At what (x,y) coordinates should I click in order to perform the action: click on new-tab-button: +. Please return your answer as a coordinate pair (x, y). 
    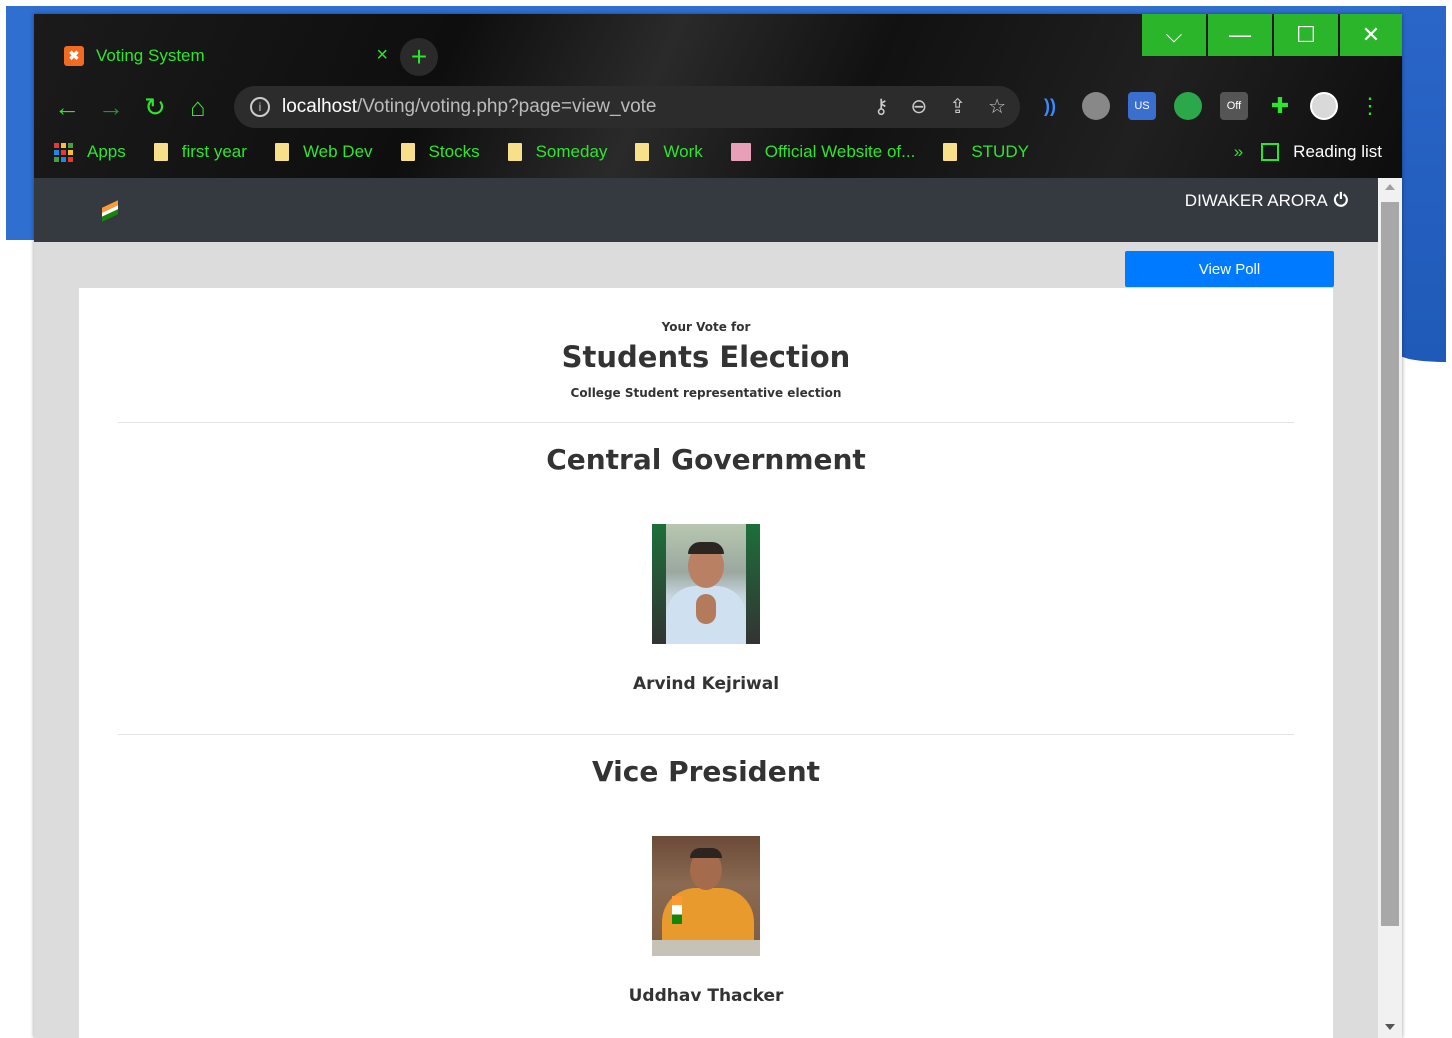
    Looking at the image, I should click on (419, 57).